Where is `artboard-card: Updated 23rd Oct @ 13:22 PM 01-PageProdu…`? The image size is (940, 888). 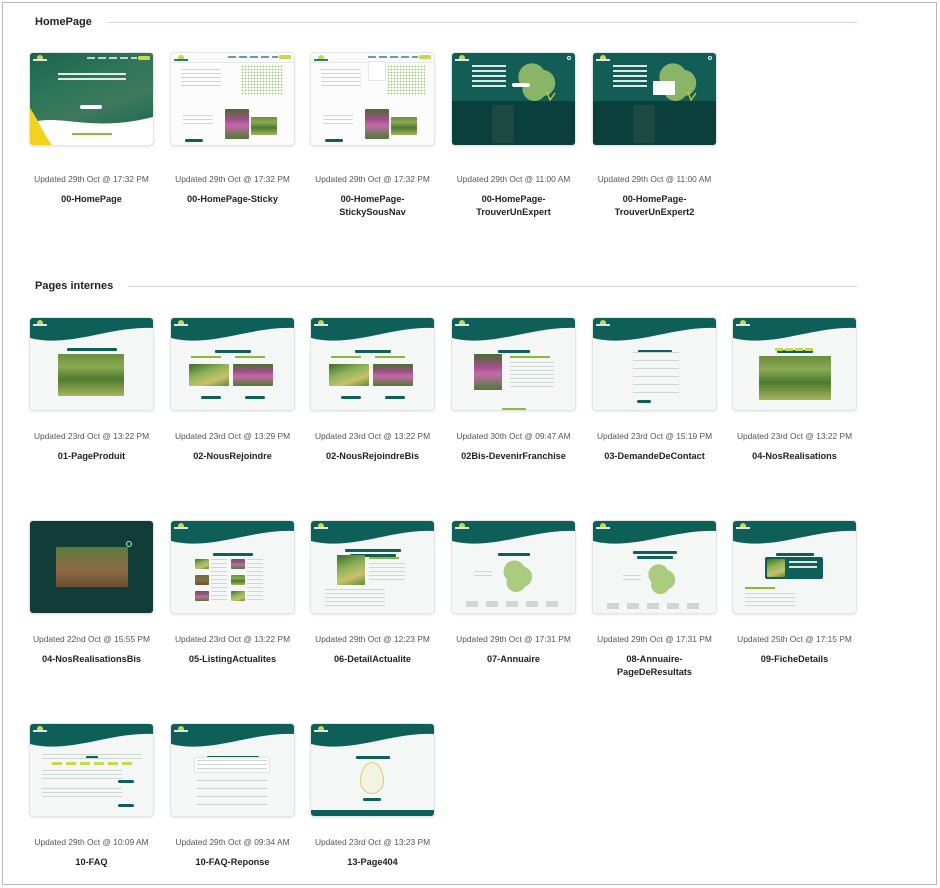
artboard-card: Updated 23rd Oct @ 13:22 PM 01-PageProdu… is located at coordinates (91, 390).